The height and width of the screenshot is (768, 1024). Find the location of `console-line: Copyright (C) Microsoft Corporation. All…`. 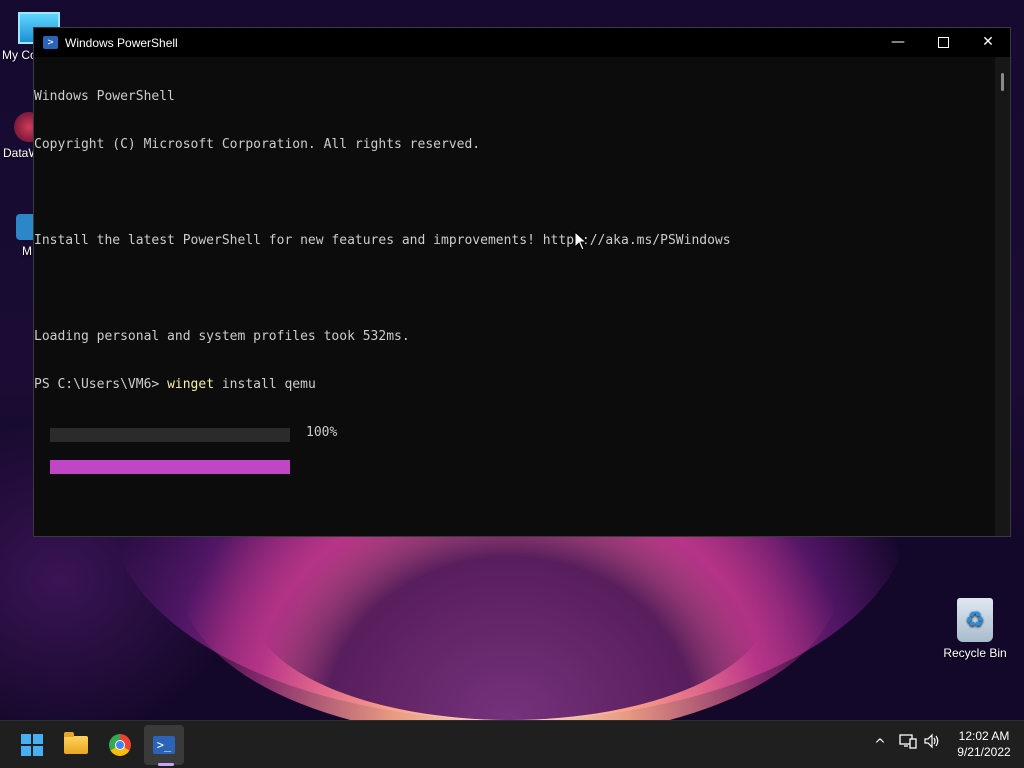

console-line: Copyright (C) Microsoft Corporation. All… is located at coordinates (257, 144).